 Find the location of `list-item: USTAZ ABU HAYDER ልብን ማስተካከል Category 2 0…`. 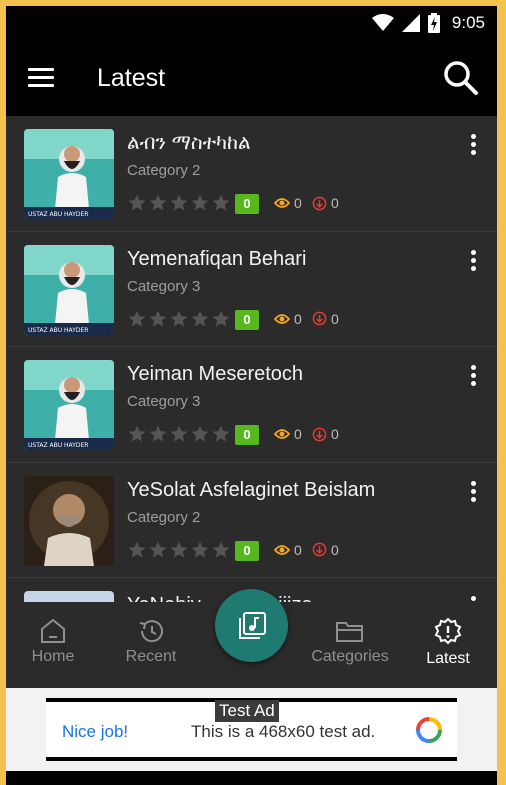

list-item: USTAZ ABU HAYDER ልብን ማስተካከል Category 2 0… is located at coordinates (251, 174).